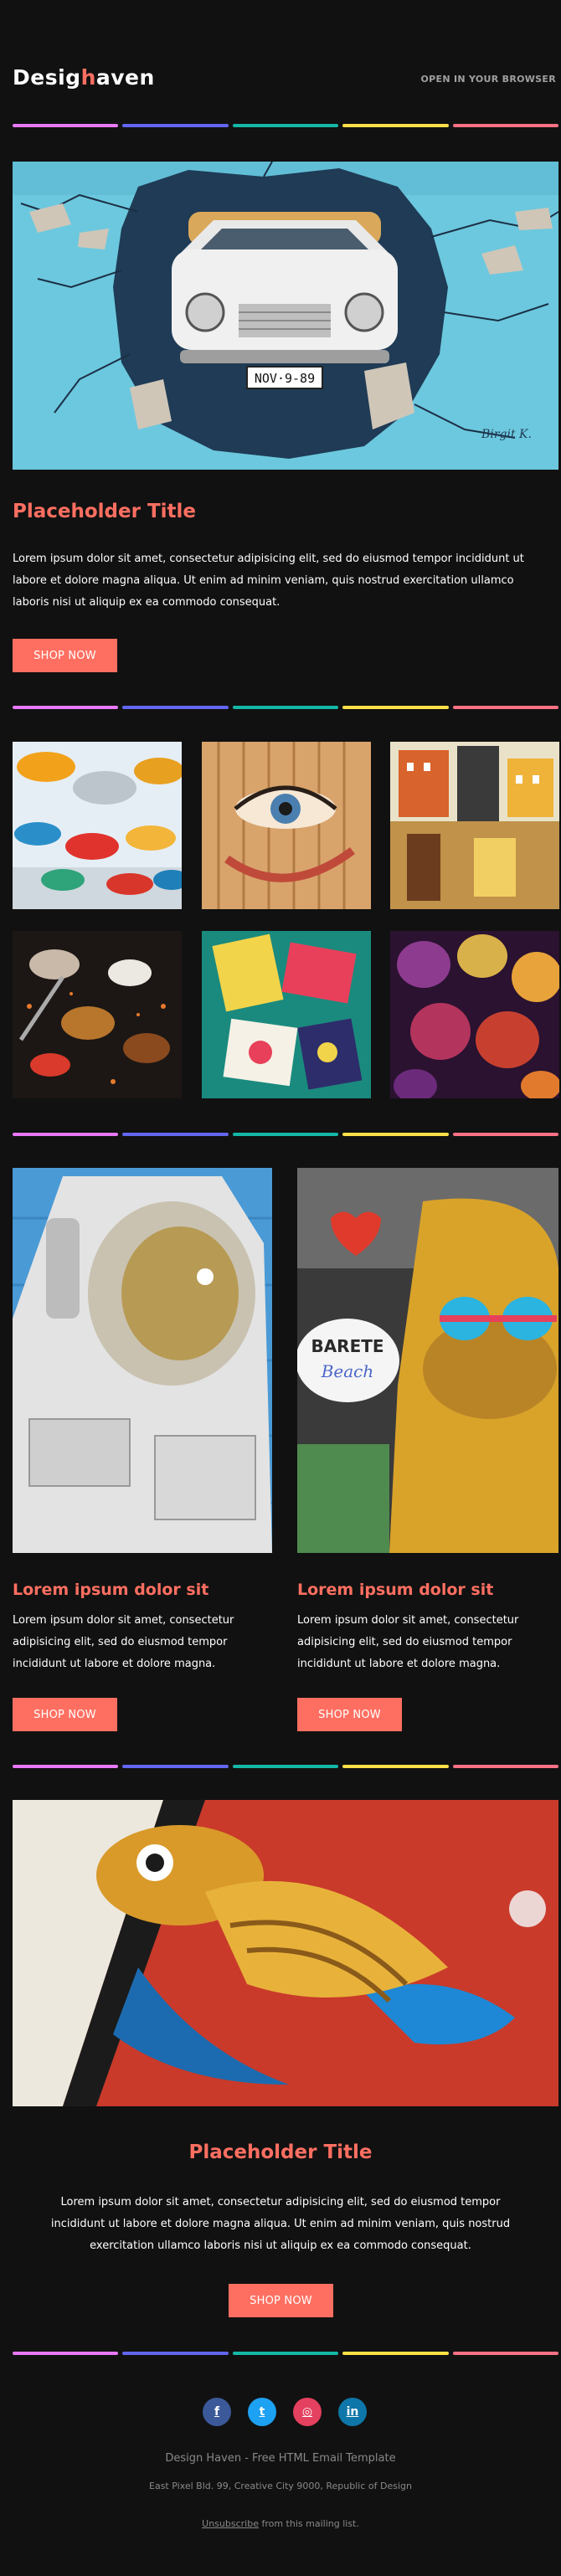  What do you see at coordinates (427, 1361) in the screenshot?
I see `column-image-monkey-mural: BARETE Beach` at bounding box center [427, 1361].